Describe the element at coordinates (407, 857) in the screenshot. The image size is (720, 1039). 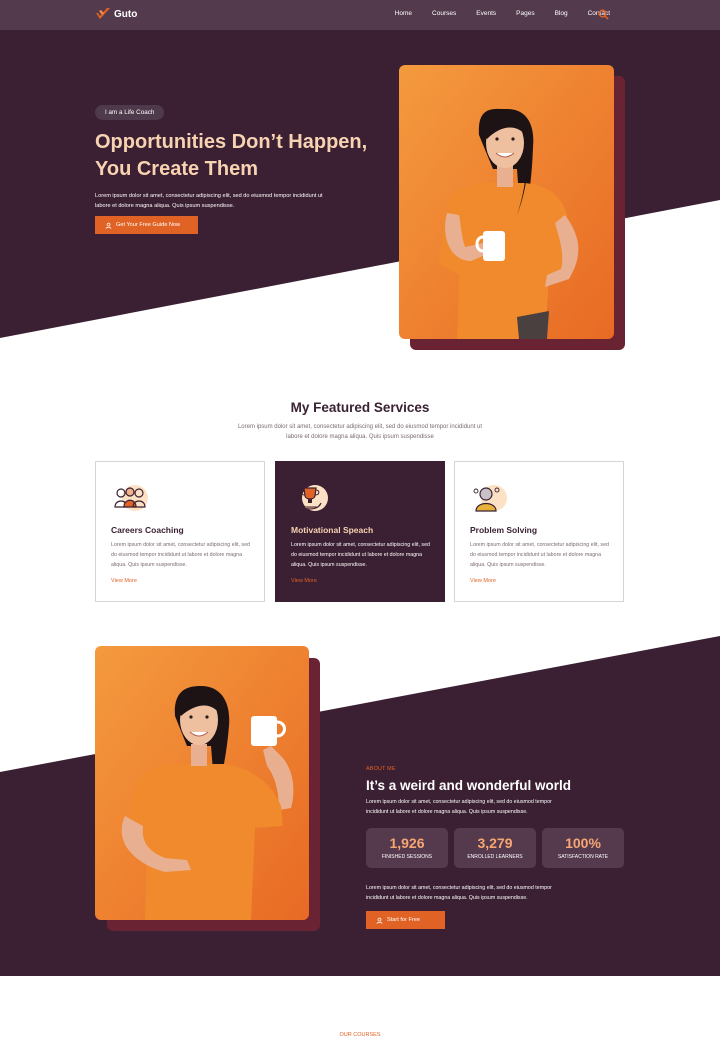
I see `stat-label: FINISHED SESSIONS` at that location.